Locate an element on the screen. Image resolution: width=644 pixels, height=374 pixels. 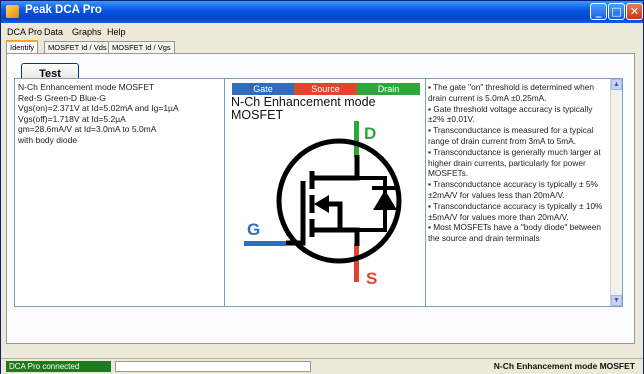
menu-dca-pro: DCA Pro is located at coordinates (24, 32).